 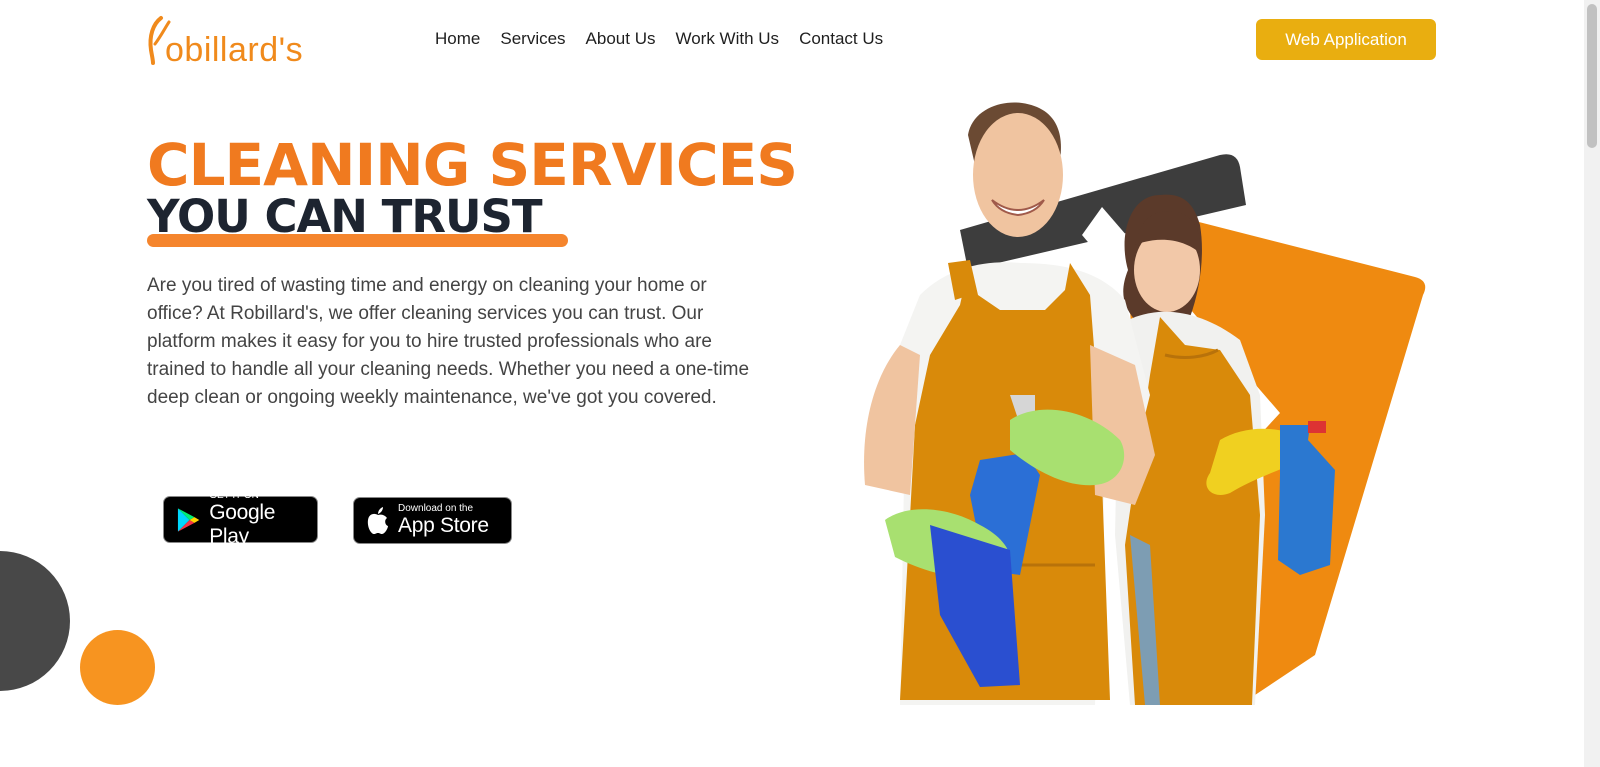 I want to click on scrollbar-thumb, so click(x=1592, y=76).